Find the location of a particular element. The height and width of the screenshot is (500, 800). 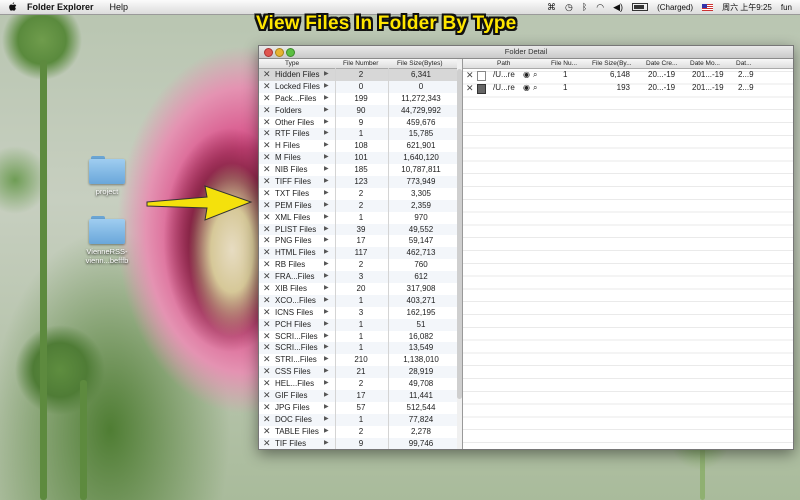

close-button is located at coordinates (268, 52).